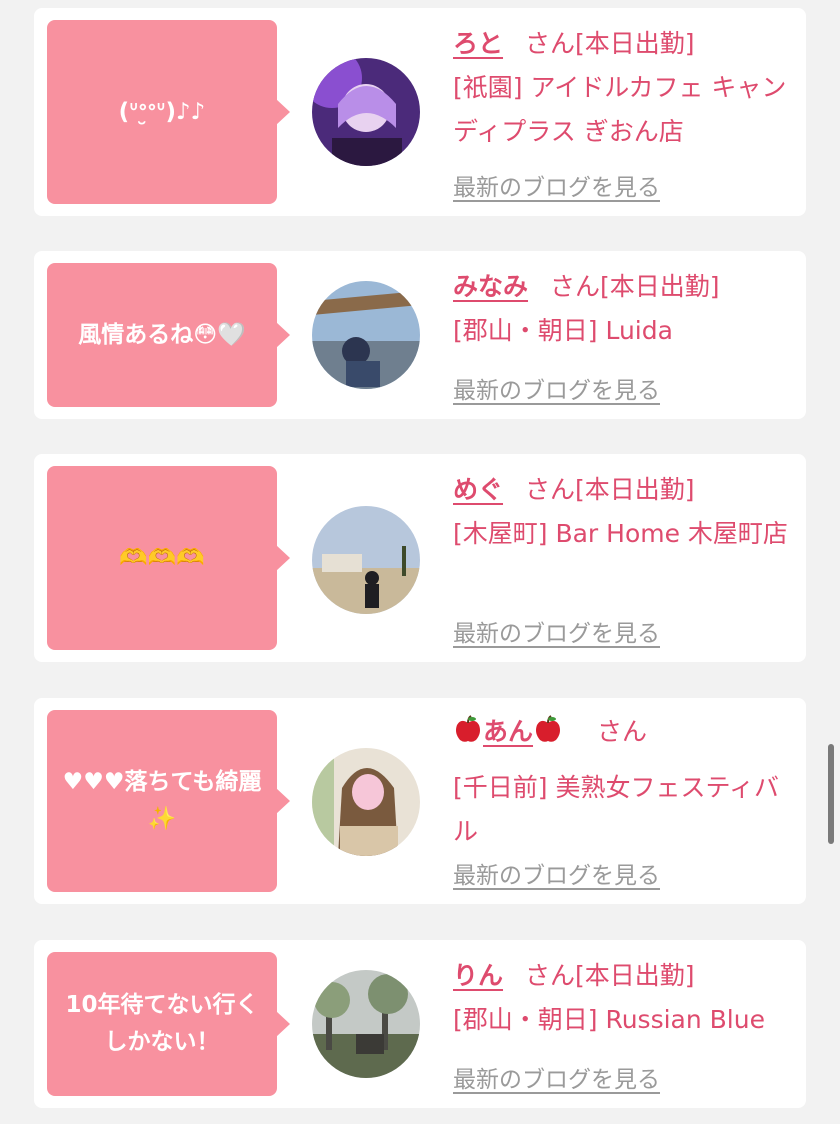  Describe the element at coordinates (625, 512) in the screenshot. I see `cast-info: めぐ さん[本日出勤] [木屋町] Bar Home 木屋町店` at that location.